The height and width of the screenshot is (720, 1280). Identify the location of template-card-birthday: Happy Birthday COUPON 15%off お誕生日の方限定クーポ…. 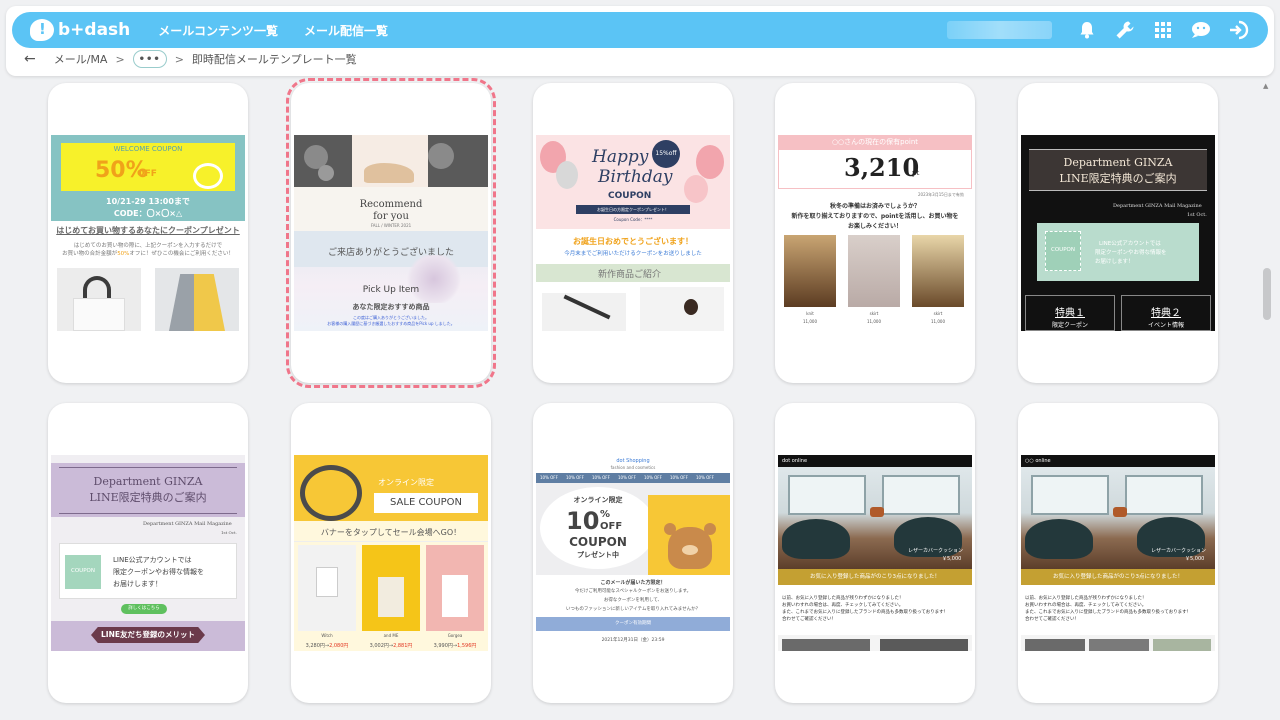
(633, 233).